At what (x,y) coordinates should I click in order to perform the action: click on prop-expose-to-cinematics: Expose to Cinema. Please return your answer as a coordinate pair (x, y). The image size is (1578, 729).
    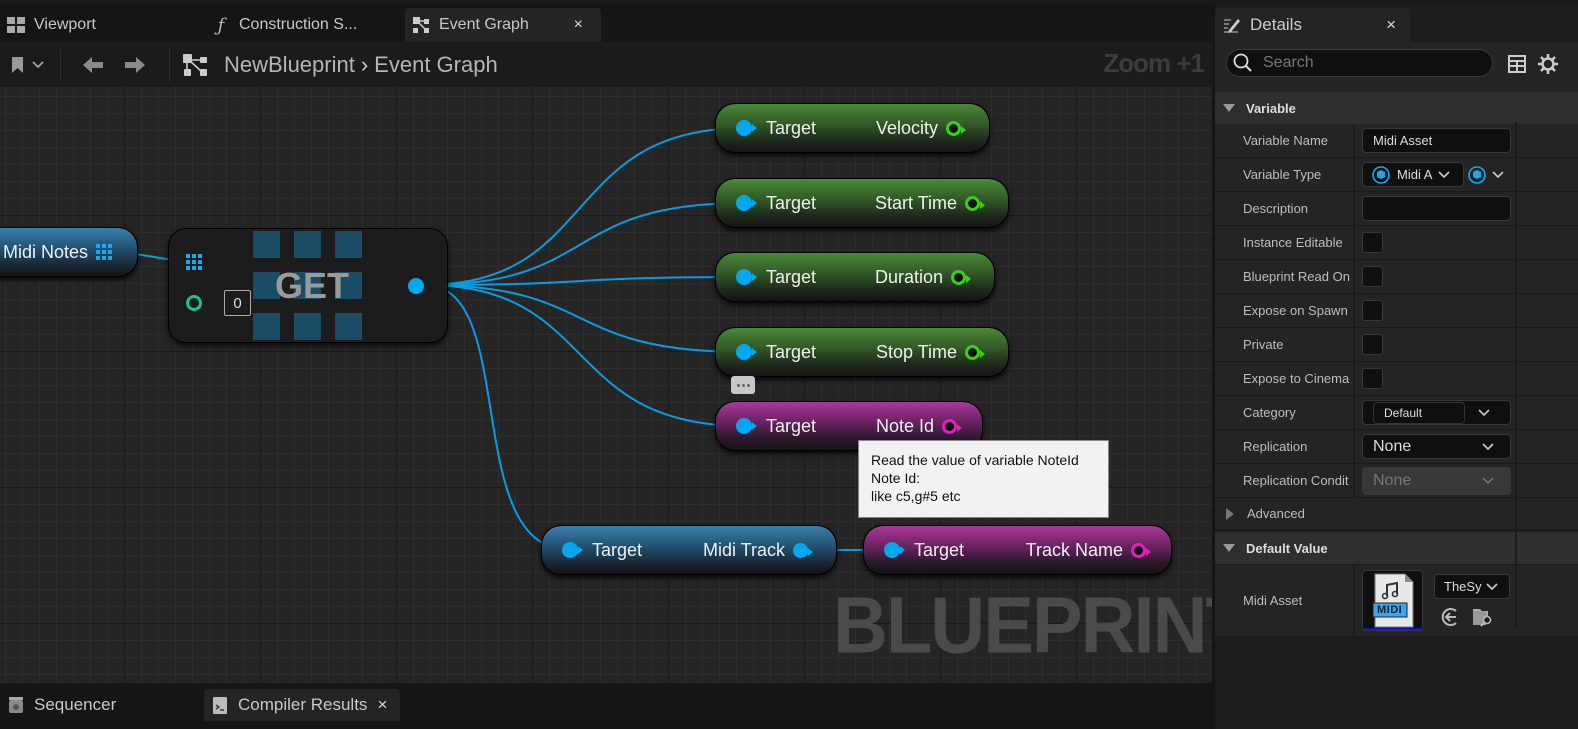
    Looking at the image, I should click on (1396, 379).